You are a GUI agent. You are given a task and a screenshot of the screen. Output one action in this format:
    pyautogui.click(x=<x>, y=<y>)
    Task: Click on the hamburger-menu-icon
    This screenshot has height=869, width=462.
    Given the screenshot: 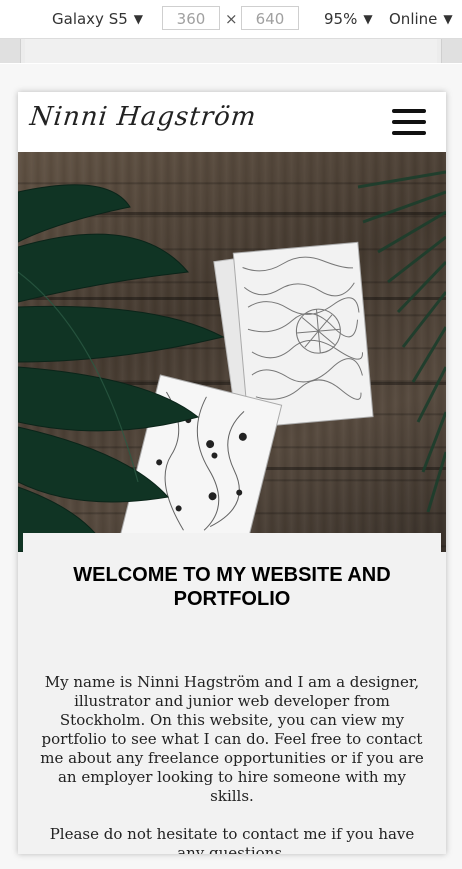 What is the action you would take?
    pyautogui.click(x=409, y=122)
    